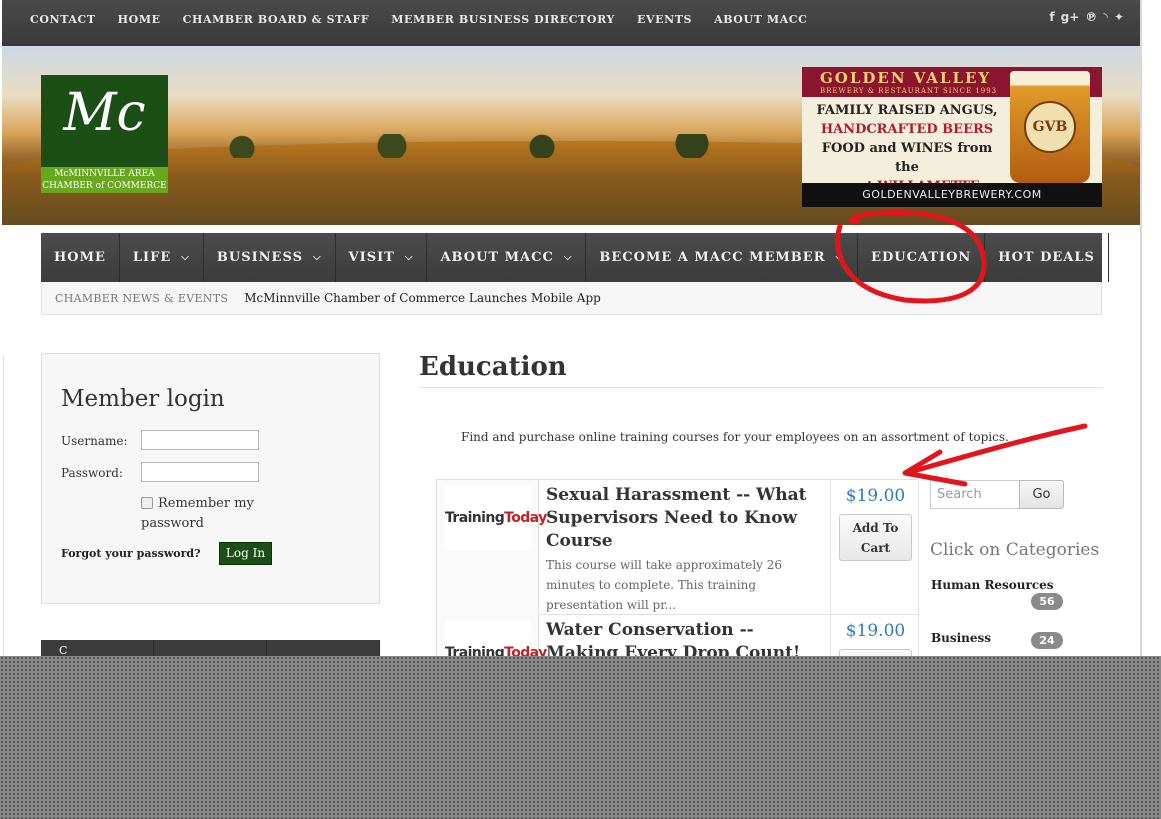 This screenshot has width=1161, height=819. Describe the element at coordinates (760, 19) in the screenshot. I see `top-nav-about: ABOUT MACC` at that location.